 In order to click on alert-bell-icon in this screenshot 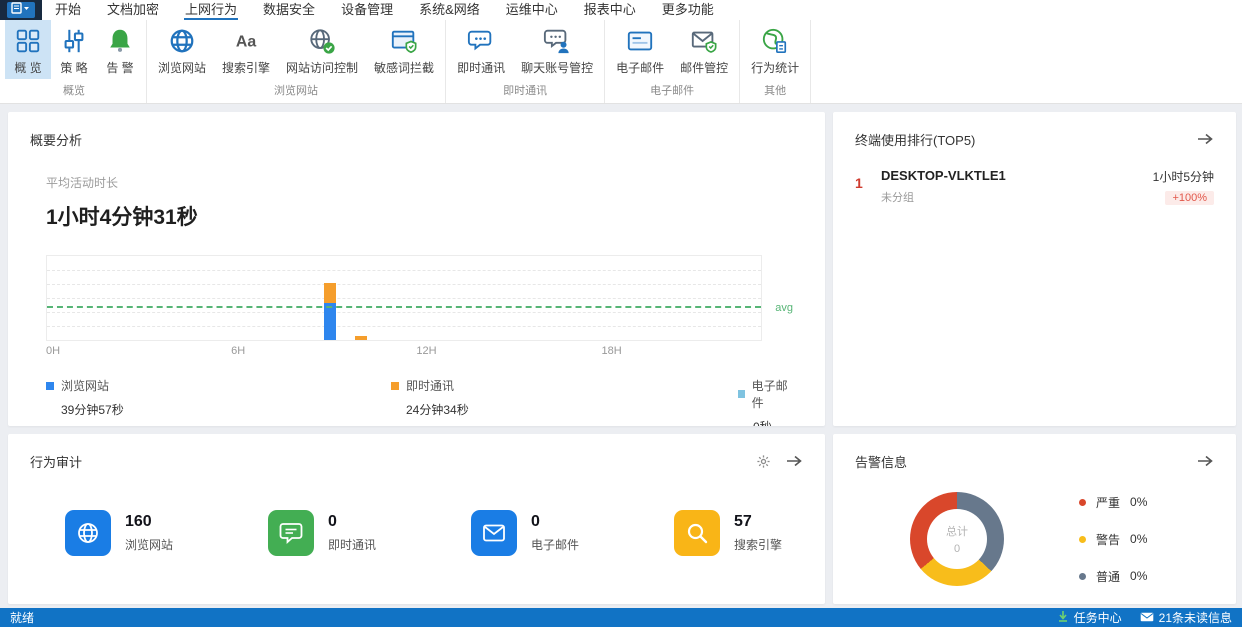, I will do `click(120, 41)`.